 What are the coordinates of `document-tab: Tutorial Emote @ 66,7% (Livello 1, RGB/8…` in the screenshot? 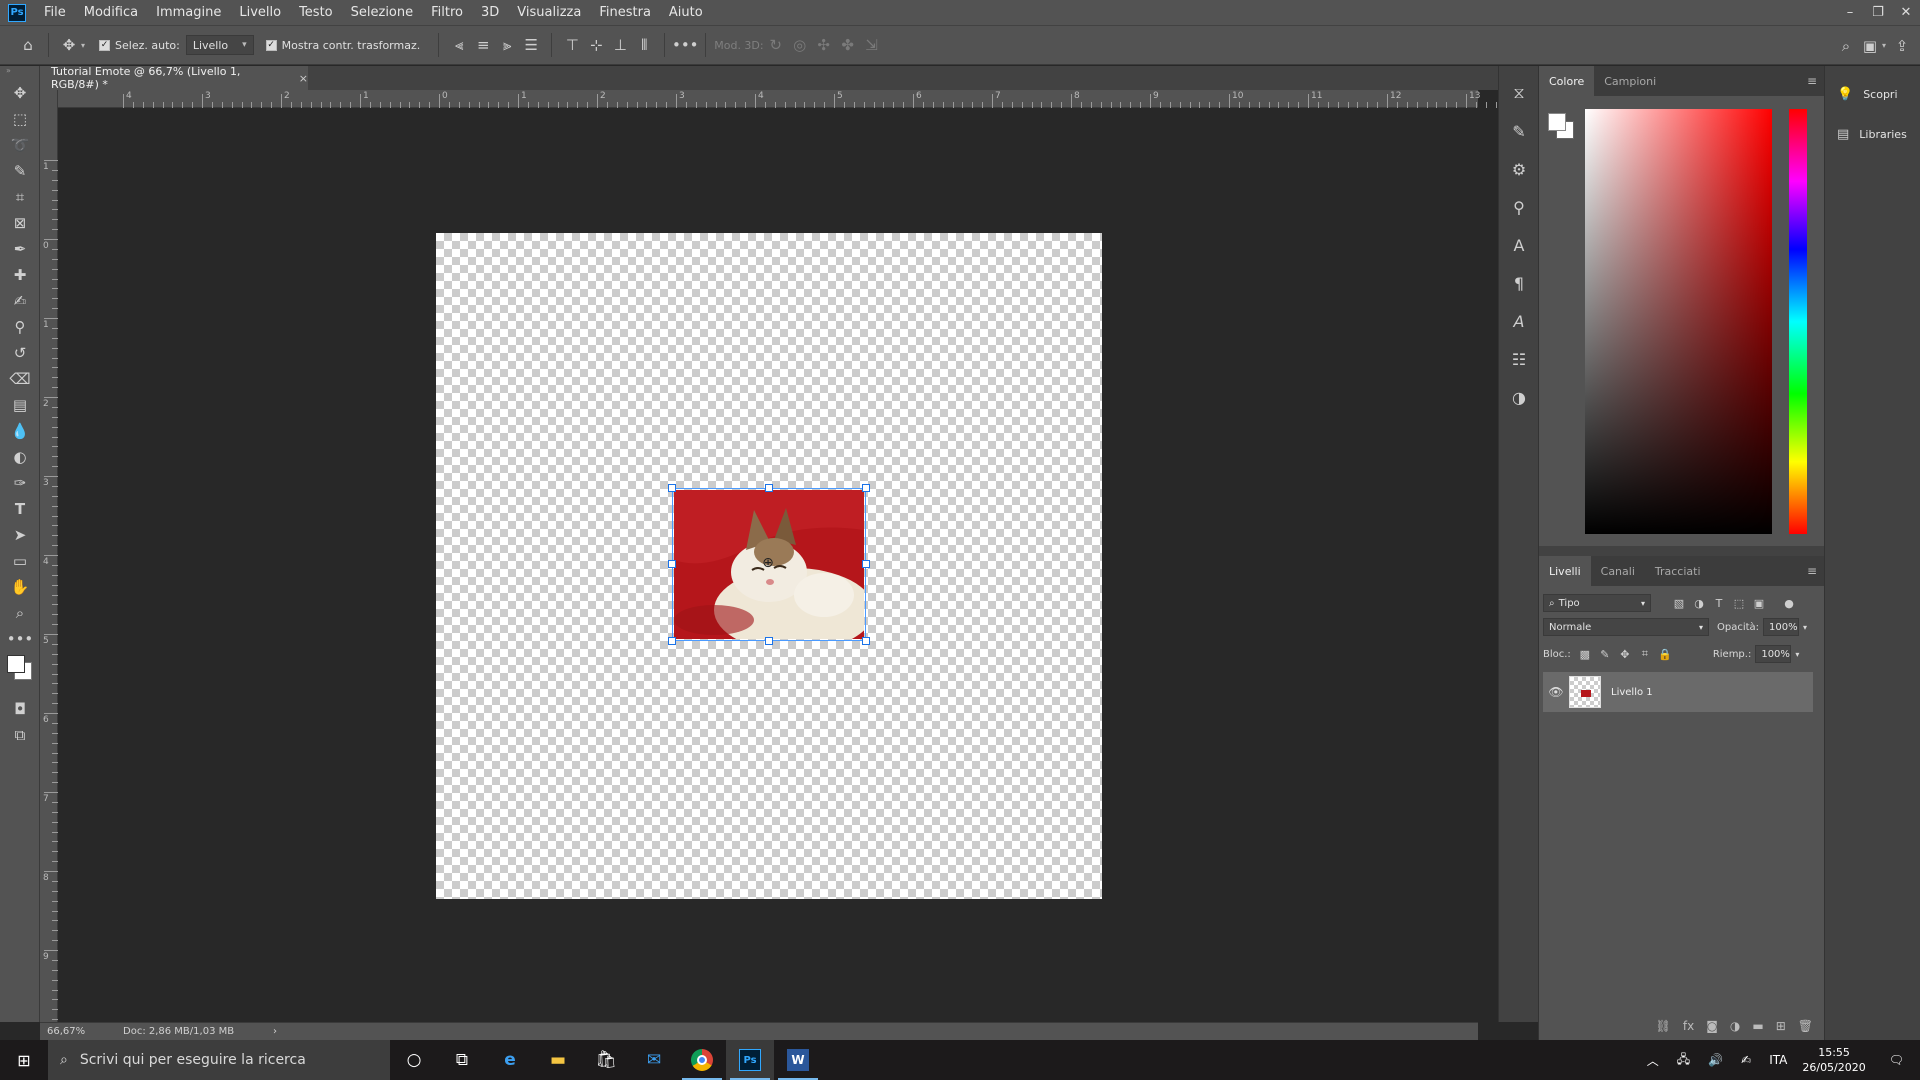 It's located at (174, 78).